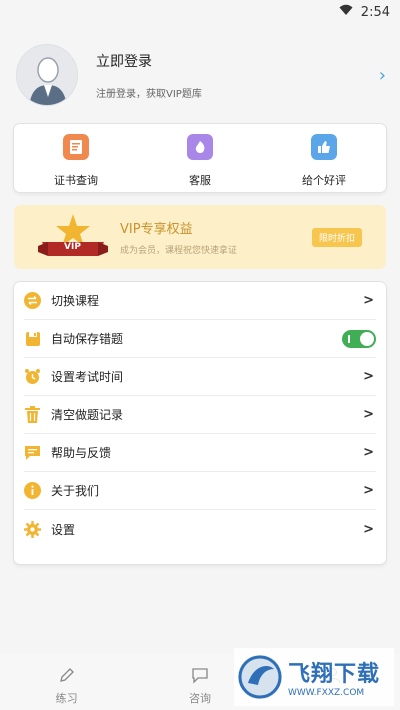 This screenshot has height=710, width=400. What do you see at coordinates (237, 61) in the screenshot?
I see `login-title: 立即登录` at bounding box center [237, 61].